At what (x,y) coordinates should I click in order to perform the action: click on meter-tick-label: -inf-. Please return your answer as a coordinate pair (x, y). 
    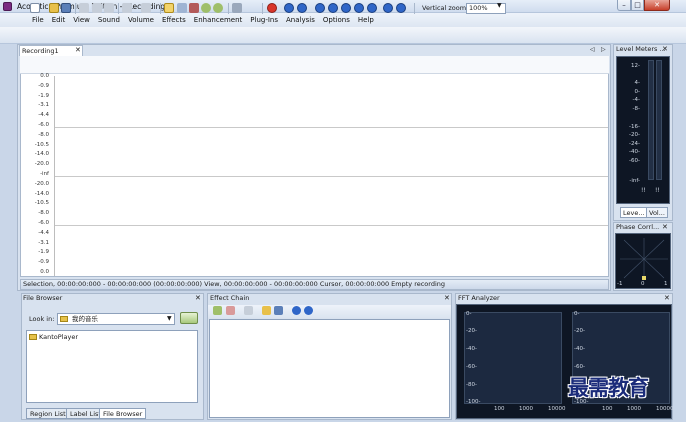
    Looking at the image, I should click on (634, 181).